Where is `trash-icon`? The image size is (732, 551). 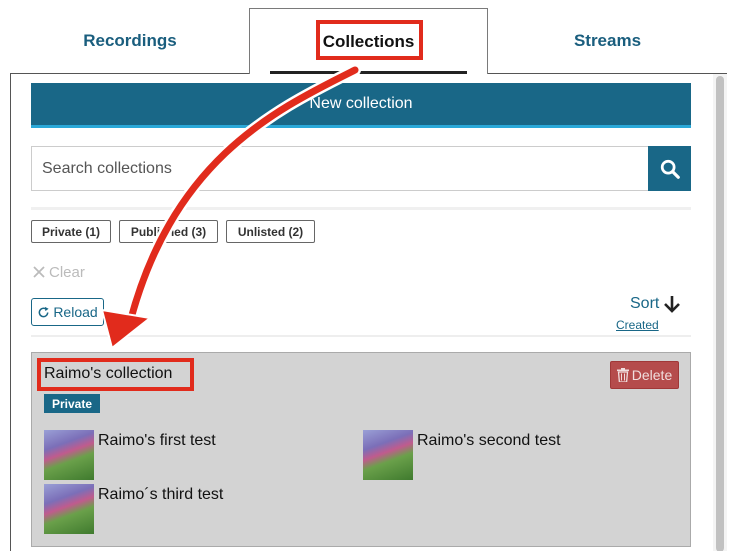 trash-icon is located at coordinates (622, 375).